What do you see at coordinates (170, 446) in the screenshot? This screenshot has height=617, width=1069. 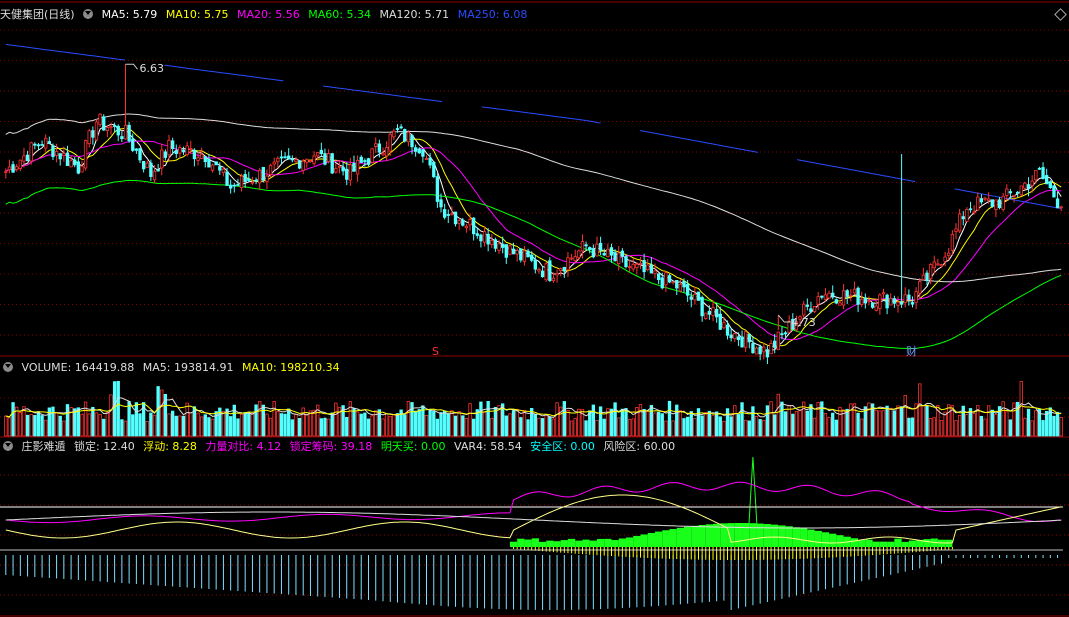 I see `ind-float: 浮动: 8.28` at bounding box center [170, 446].